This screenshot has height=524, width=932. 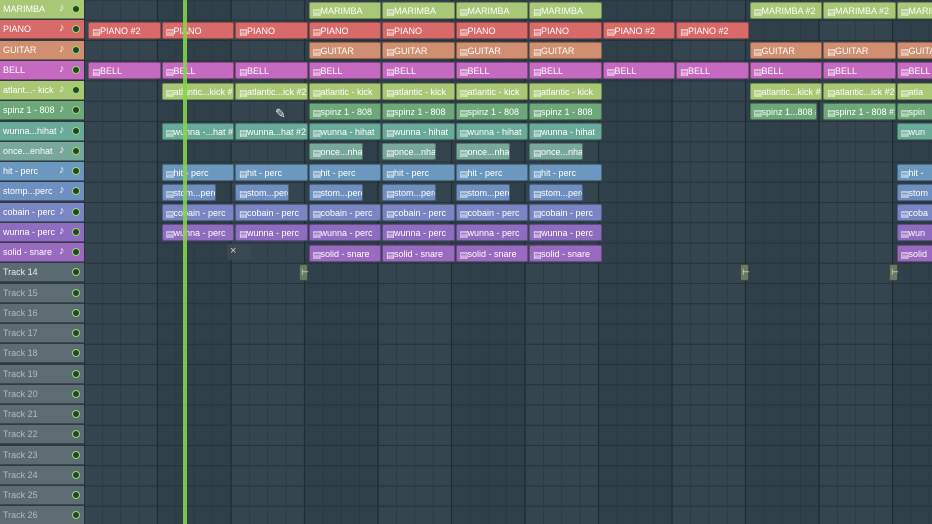 I want to click on pattern-clip: ▤ wun, so click(x=914, y=131).